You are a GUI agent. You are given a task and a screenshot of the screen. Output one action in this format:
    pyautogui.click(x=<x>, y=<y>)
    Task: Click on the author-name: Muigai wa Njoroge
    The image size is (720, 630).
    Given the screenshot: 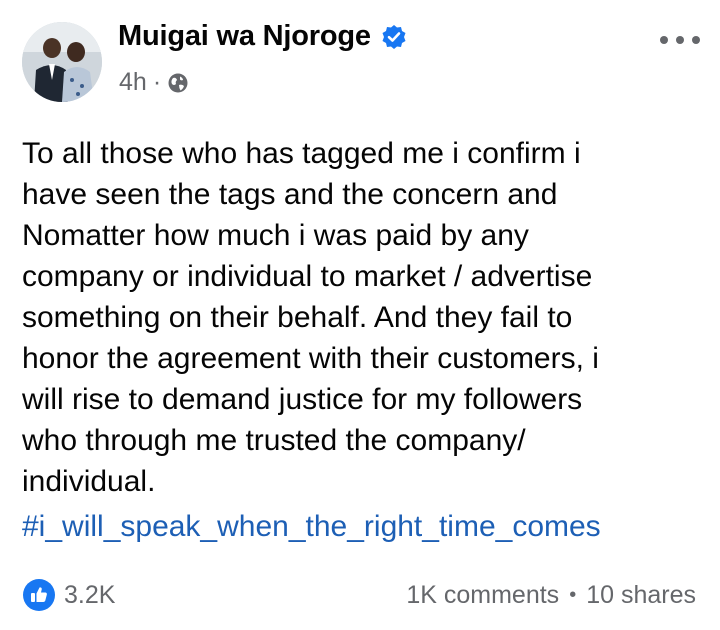 What is the action you would take?
    pyautogui.click(x=244, y=36)
    